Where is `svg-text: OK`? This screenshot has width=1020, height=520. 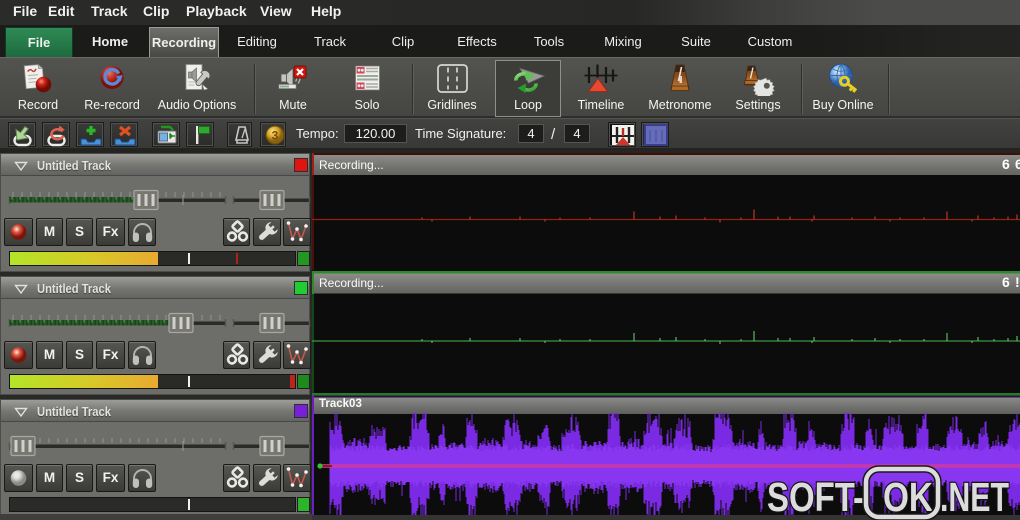 svg-text: OK is located at coordinates (908, 497).